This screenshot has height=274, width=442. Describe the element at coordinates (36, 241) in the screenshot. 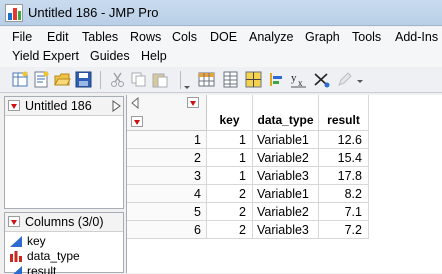

I see `column-name: key` at that location.